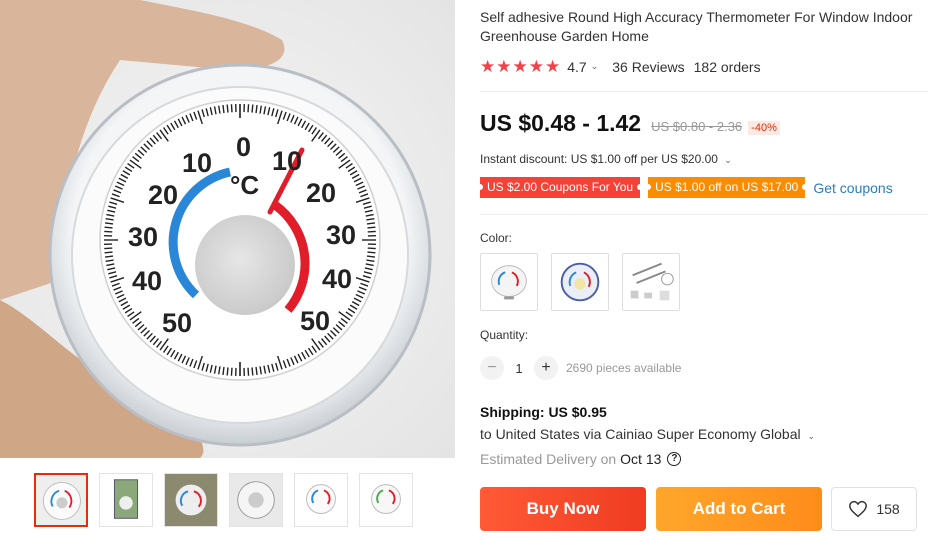 The width and height of the screenshot is (929, 547). I want to click on dial-left-label-40: 40, so click(147, 281).